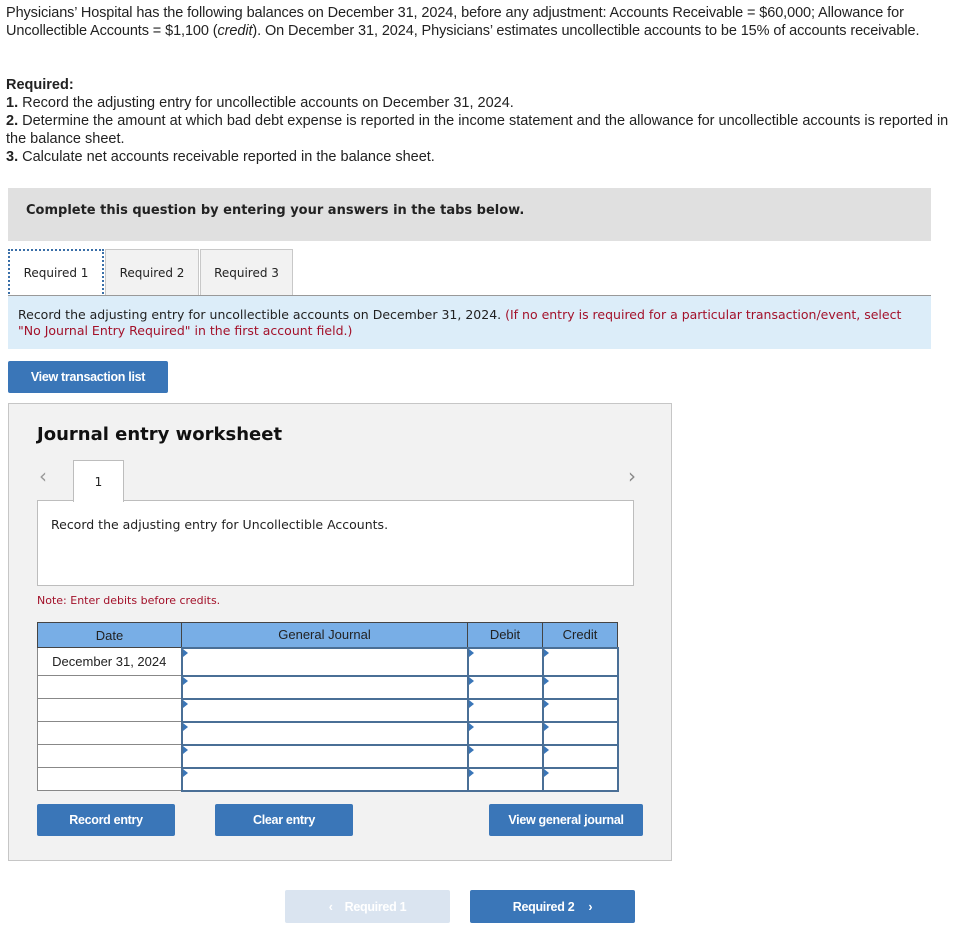 Image resolution: width=963 pixels, height=948 pixels. Describe the element at coordinates (580, 635) in the screenshot. I see `header-credit: Credit` at that location.